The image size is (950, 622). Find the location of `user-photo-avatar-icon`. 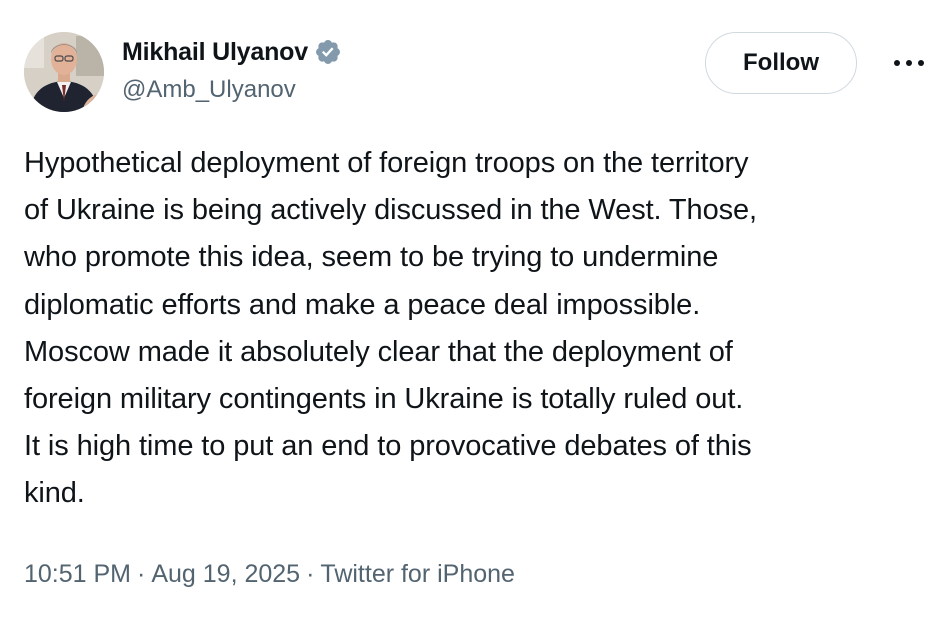

user-photo-avatar-icon is located at coordinates (64, 72).